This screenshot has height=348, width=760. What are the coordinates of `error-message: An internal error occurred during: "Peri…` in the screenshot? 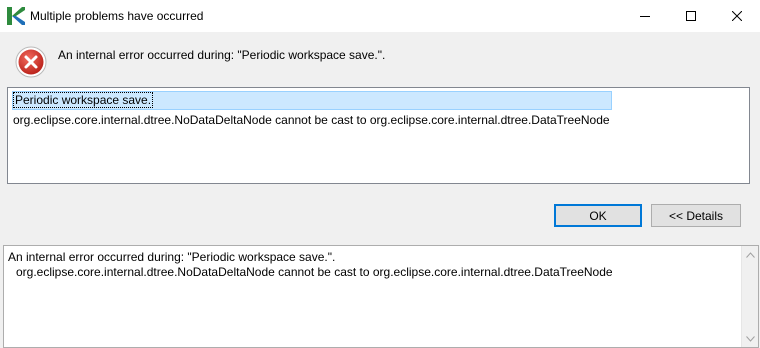 It's located at (222, 55).